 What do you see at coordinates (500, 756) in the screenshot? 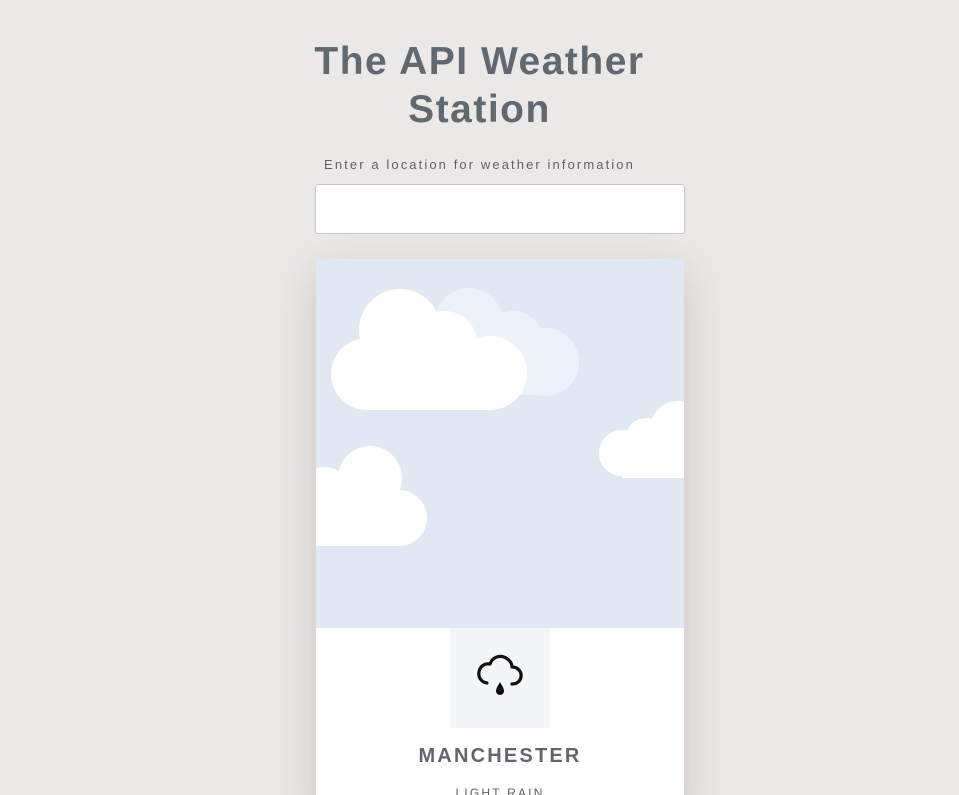
I see `city-name: MANCHESTER` at bounding box center [500, 756].